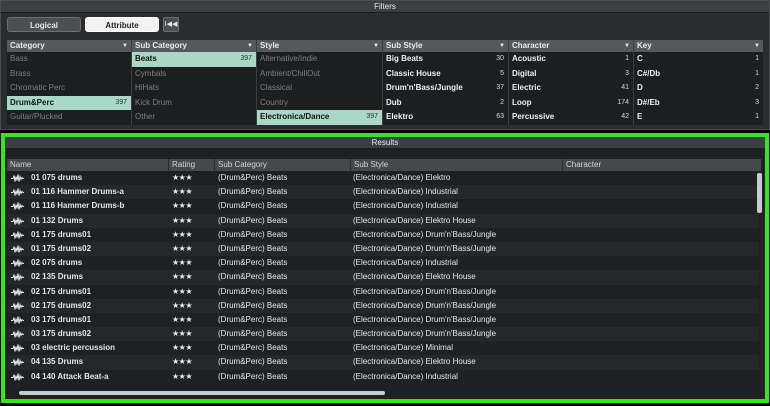  I want to click on attribute-mode-button: Attribute, so click(122, 24).